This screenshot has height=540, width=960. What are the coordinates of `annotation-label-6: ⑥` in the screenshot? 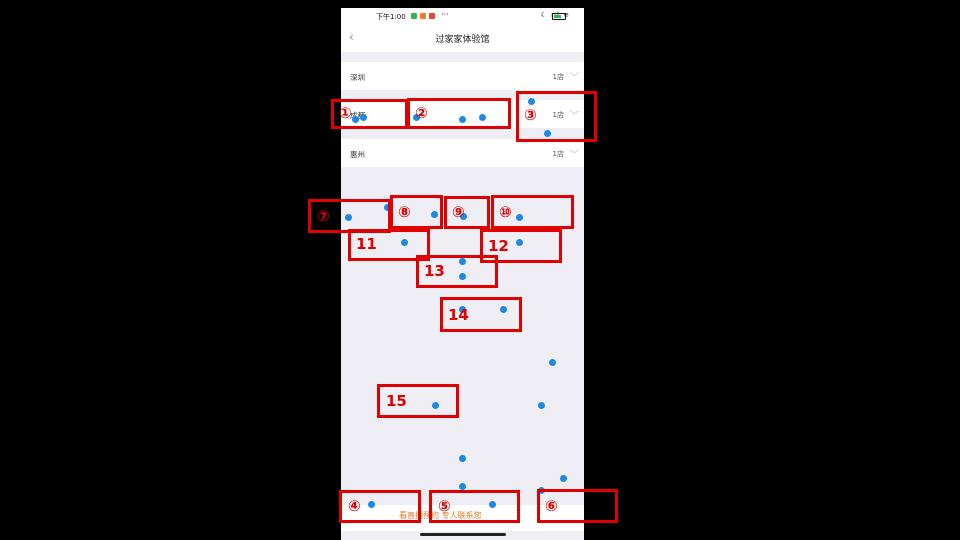 It's located at (551, 506).